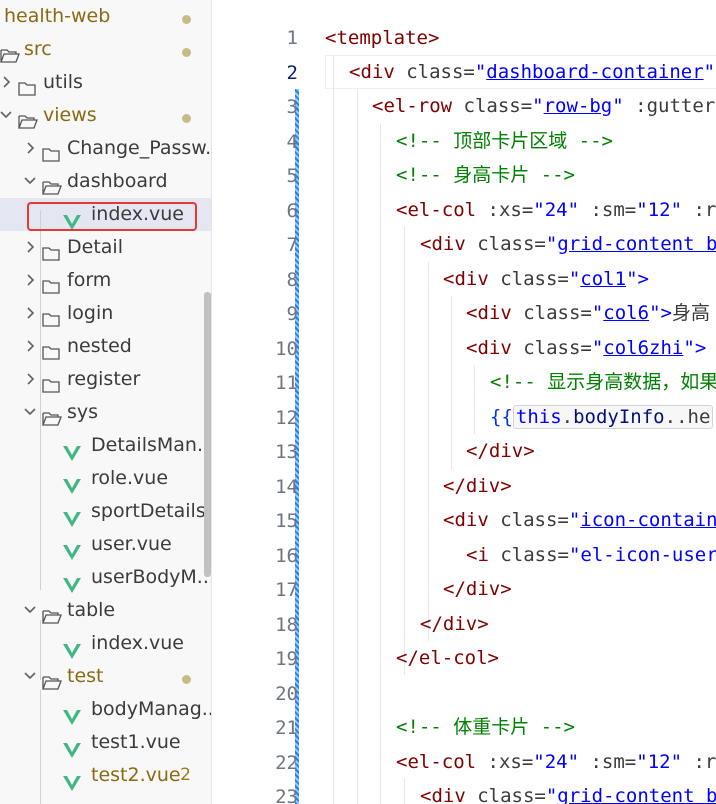  What do you see at coordinates (105, 643) in the screenshot?
I see `file-item: index.vue` at bounding box center [105, 643].